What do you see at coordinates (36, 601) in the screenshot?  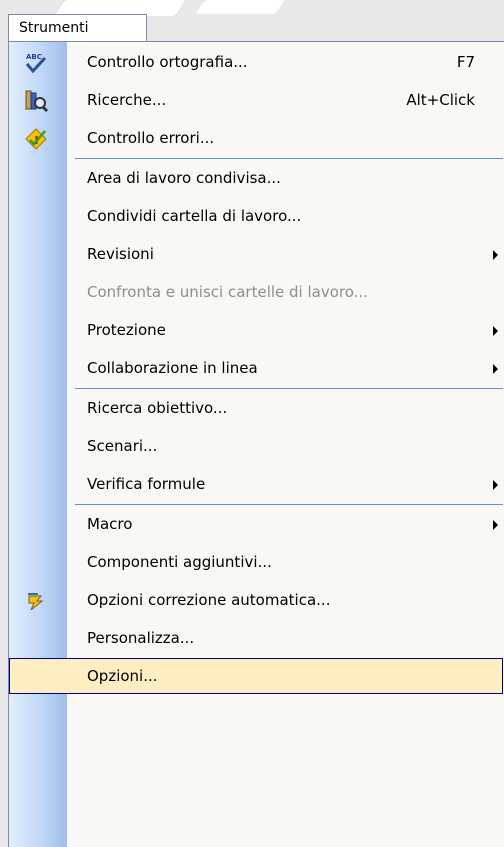 I see `autocorrect-icon` at bounding box center [36, 601].